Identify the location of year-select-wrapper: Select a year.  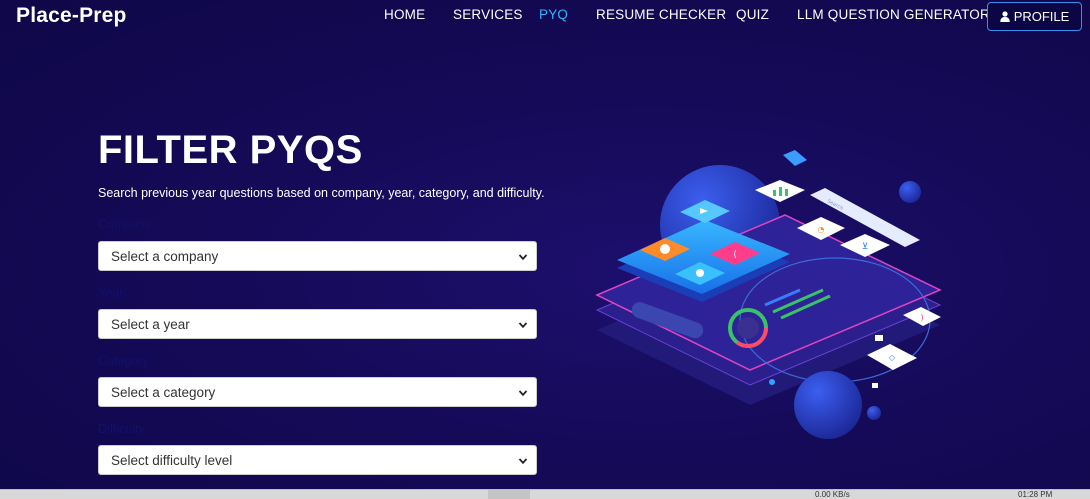
(317, 324).